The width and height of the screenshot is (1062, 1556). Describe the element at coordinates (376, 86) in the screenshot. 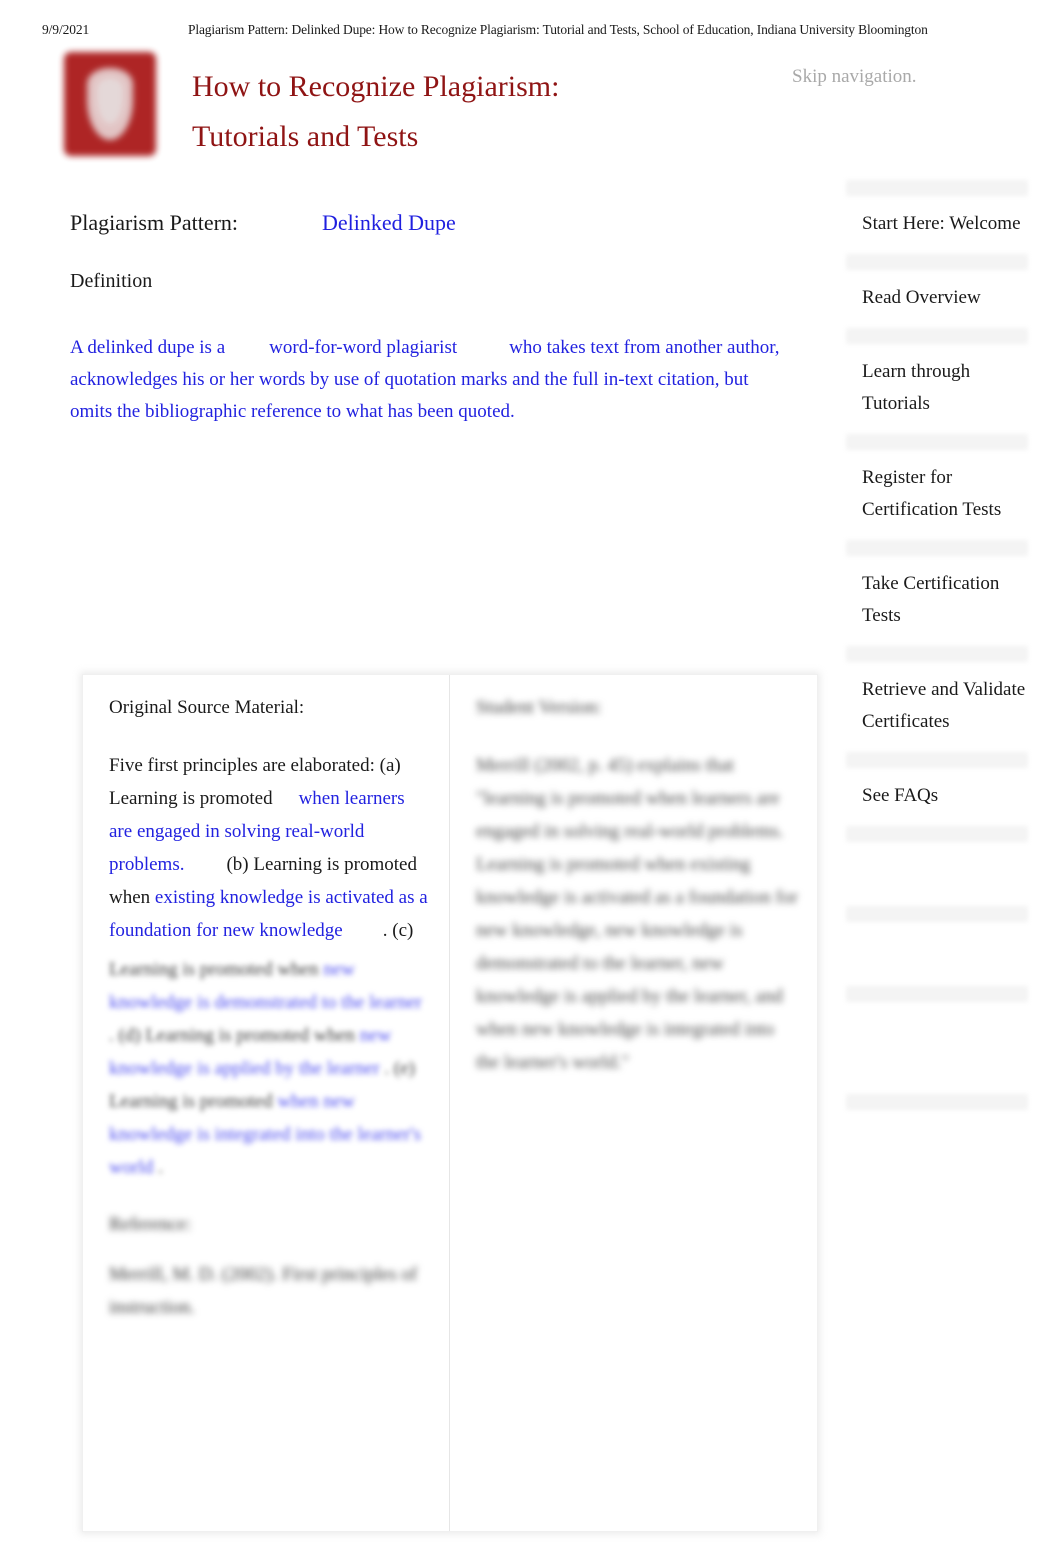

I see `site-title-line1: How to Recognize Plagiarism:` at that location.